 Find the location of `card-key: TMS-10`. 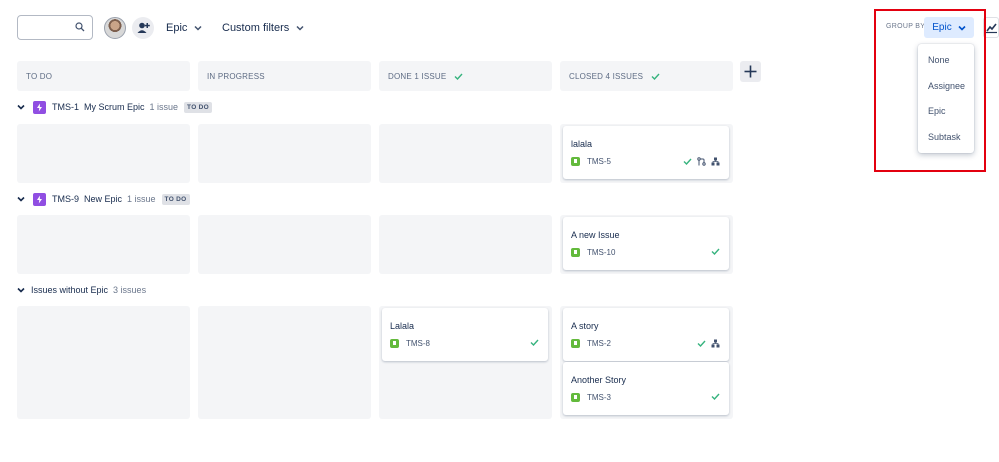

card-key: TMS-10 is located at coordinates (601, 252).